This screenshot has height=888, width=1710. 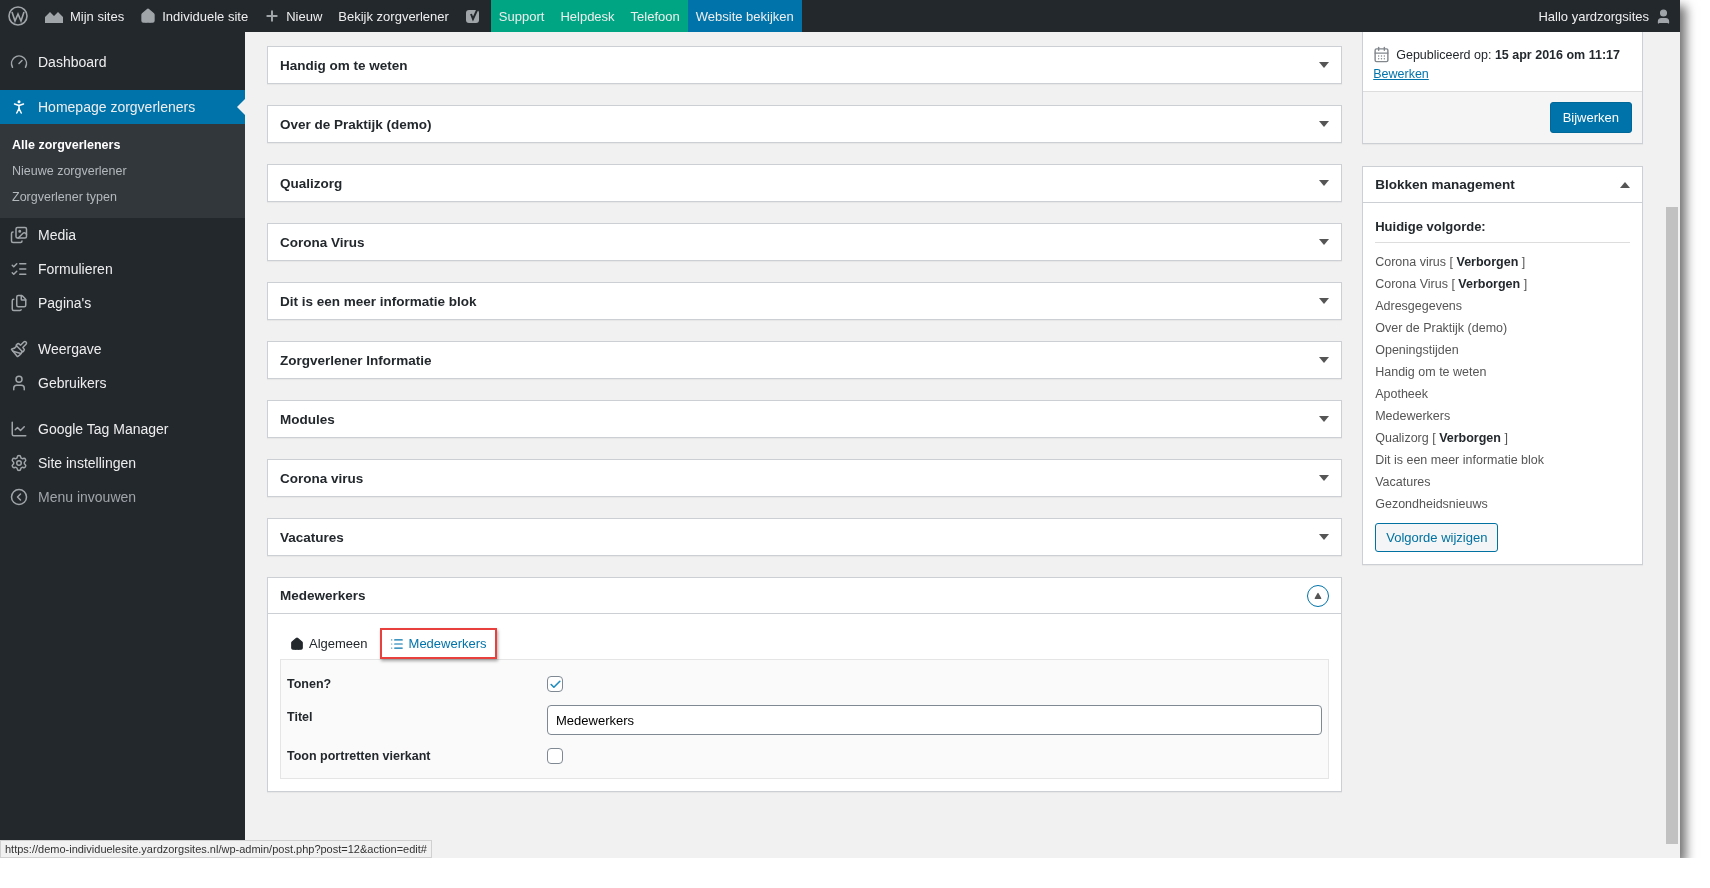 What do you see at coordinates (322, 478) in the screenshot?
I see `panel-title: Corona virus` at bounding box center [322, 478].